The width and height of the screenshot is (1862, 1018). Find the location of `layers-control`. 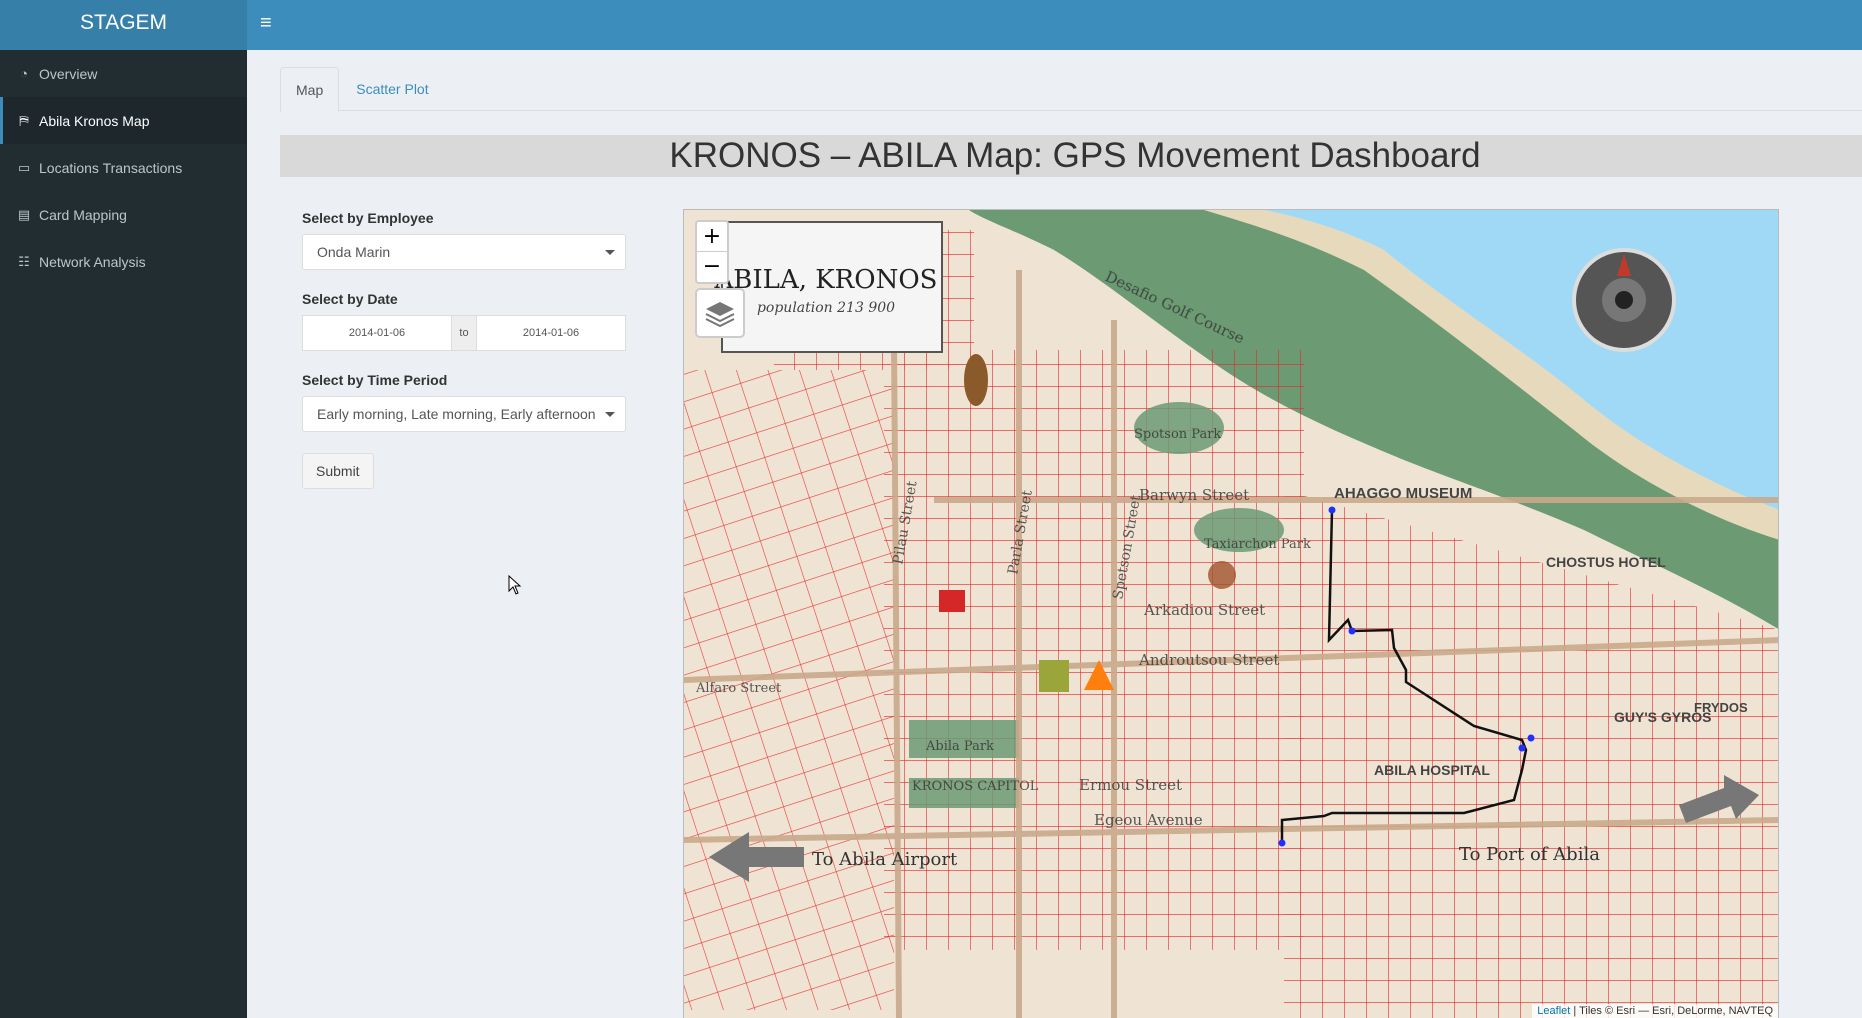

layers-control is located at coordinates (720, 313).